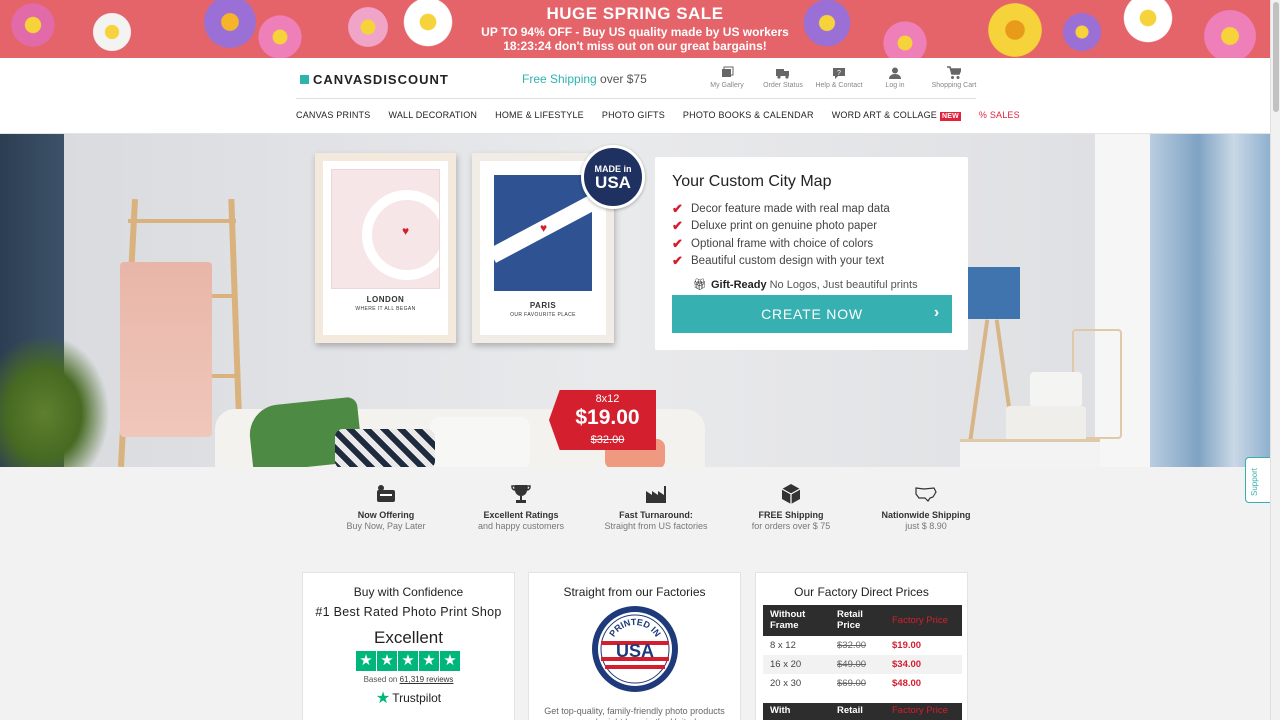 This screenshot has width=1280, height=720. I want to click on star-rating: ★ ★ ★ ★ ★, so click(408, 661).